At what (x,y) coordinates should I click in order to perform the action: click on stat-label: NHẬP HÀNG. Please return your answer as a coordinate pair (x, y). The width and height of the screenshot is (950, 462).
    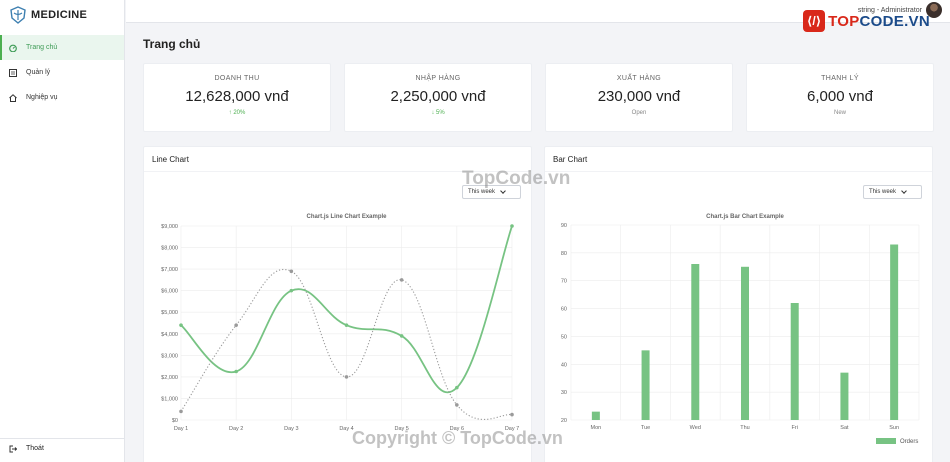
    Looking at the image, I should click on (438, 78).